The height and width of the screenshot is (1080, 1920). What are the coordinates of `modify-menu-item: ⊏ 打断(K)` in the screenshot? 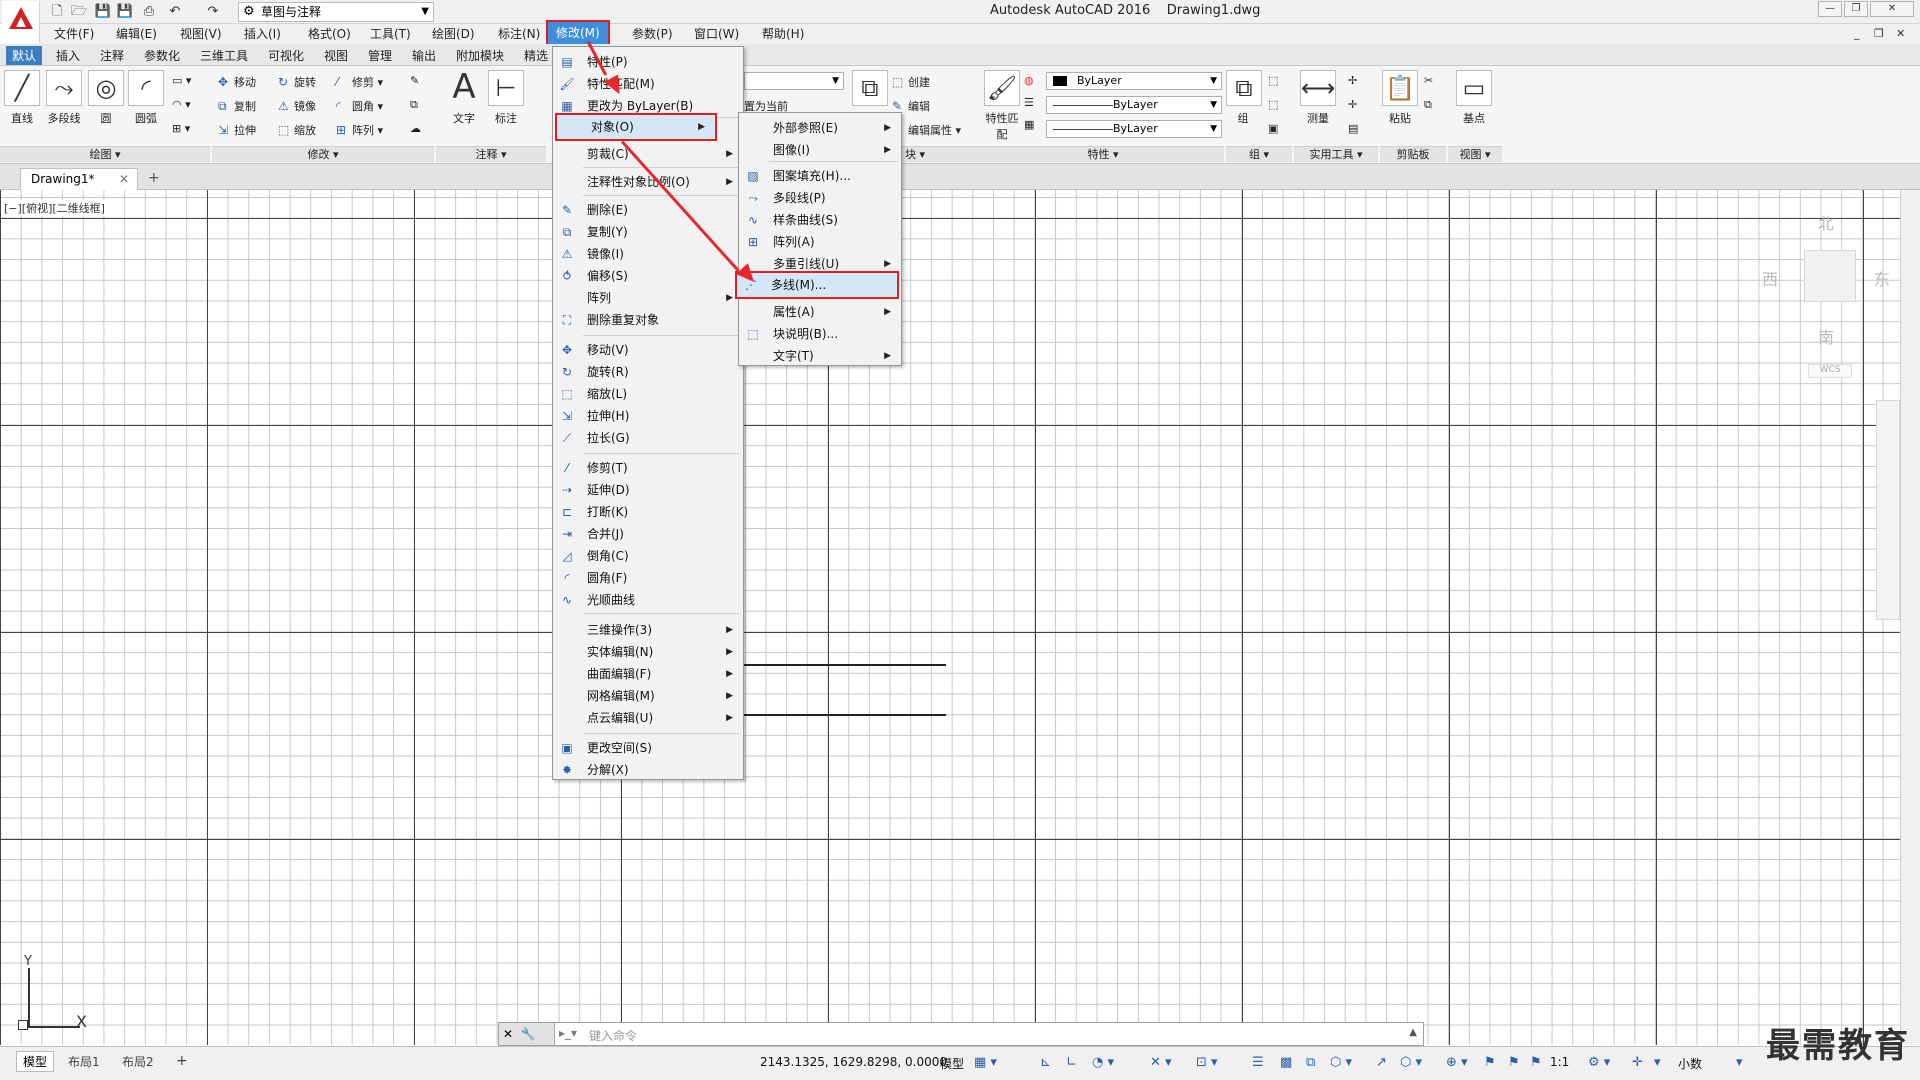 It's located at (648, 512).